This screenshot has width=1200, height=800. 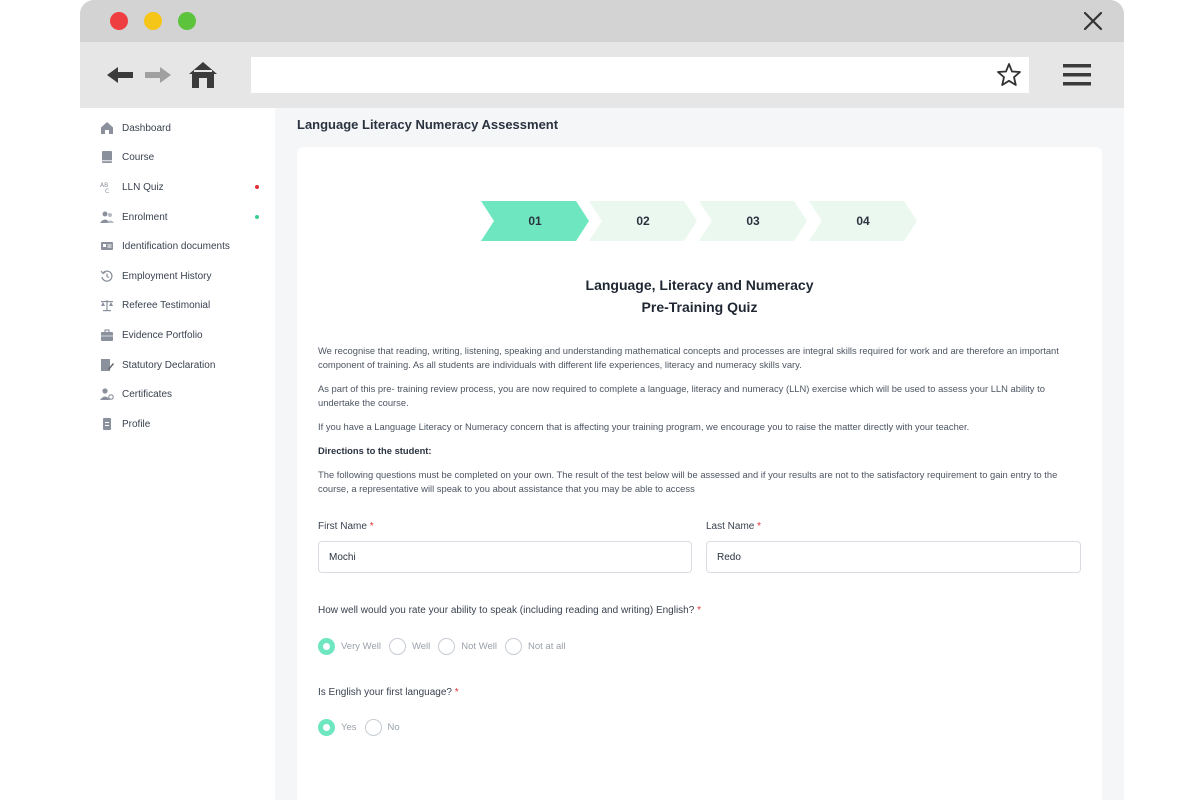 I want to click on radio-no: No, so click(x=382, y=727).